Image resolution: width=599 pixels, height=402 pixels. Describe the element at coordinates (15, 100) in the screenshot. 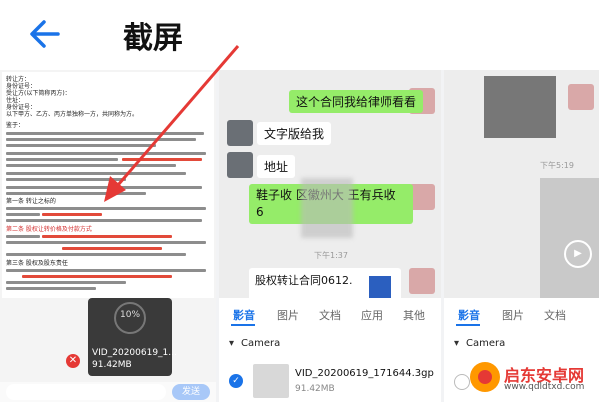

I see `doc-line: 住址：` at that location.